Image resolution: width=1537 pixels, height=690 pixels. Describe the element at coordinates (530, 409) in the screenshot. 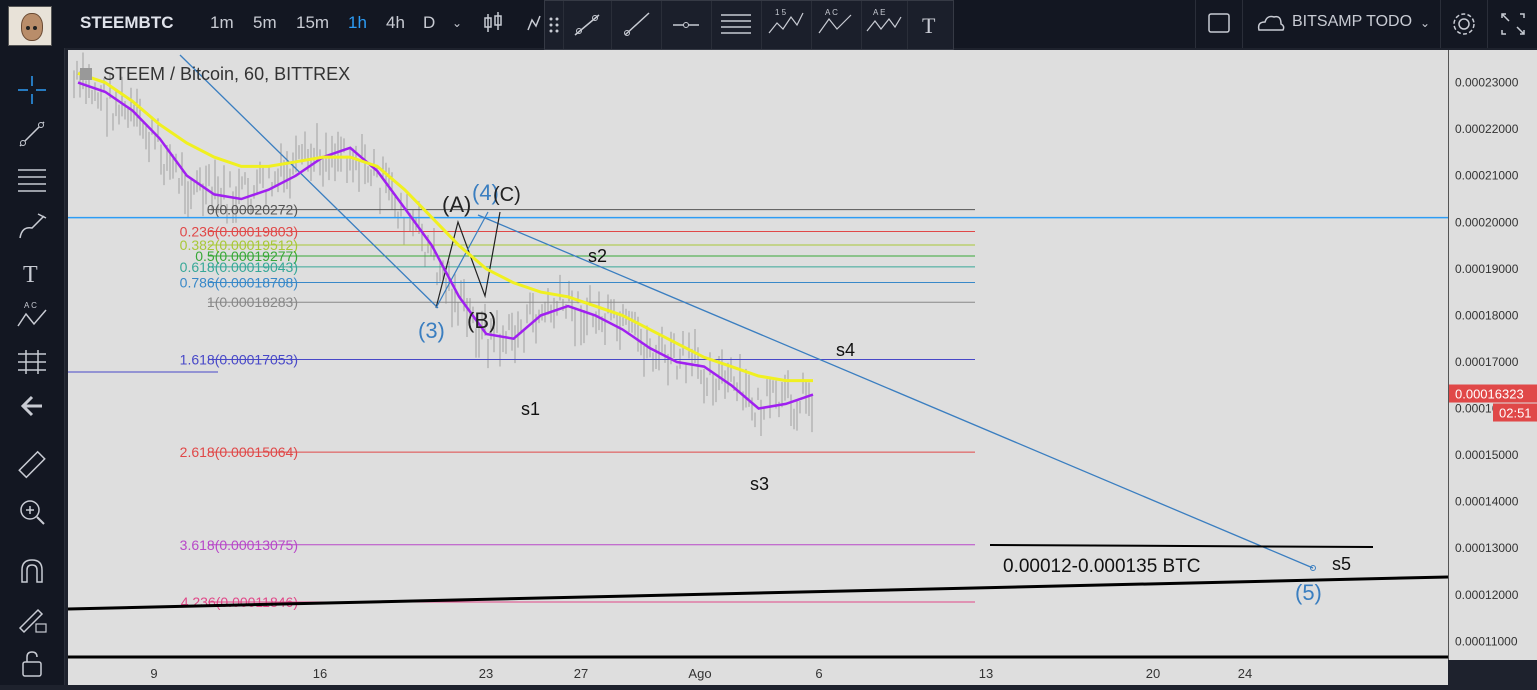

I see `swing-label: s1` at that location.